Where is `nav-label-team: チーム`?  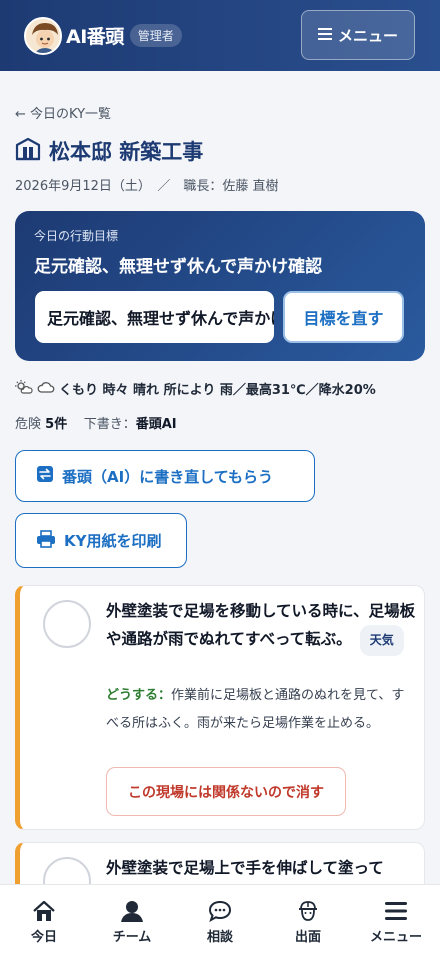
nav-label-team: チーム is located at coordinates (132, 937).